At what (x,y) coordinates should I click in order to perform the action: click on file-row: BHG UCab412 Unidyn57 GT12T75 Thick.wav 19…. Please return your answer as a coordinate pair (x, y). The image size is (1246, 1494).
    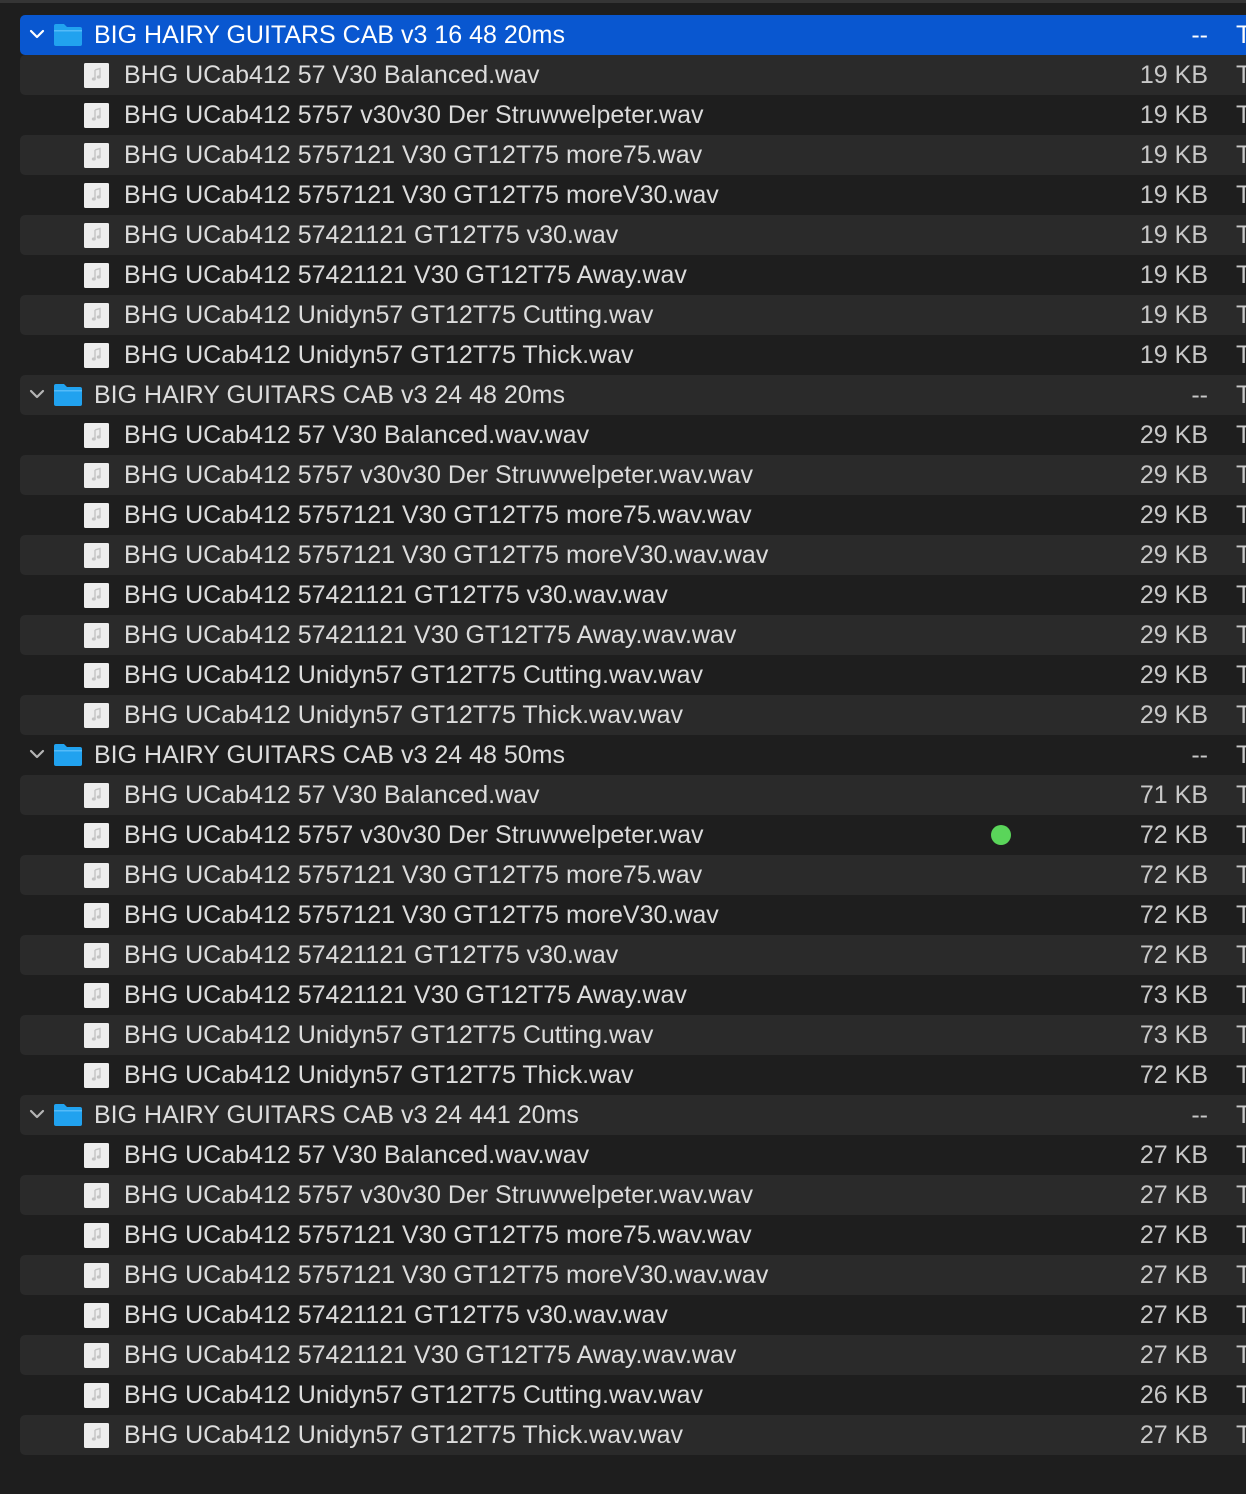
    Looking at the image, I should click on (633, 355).